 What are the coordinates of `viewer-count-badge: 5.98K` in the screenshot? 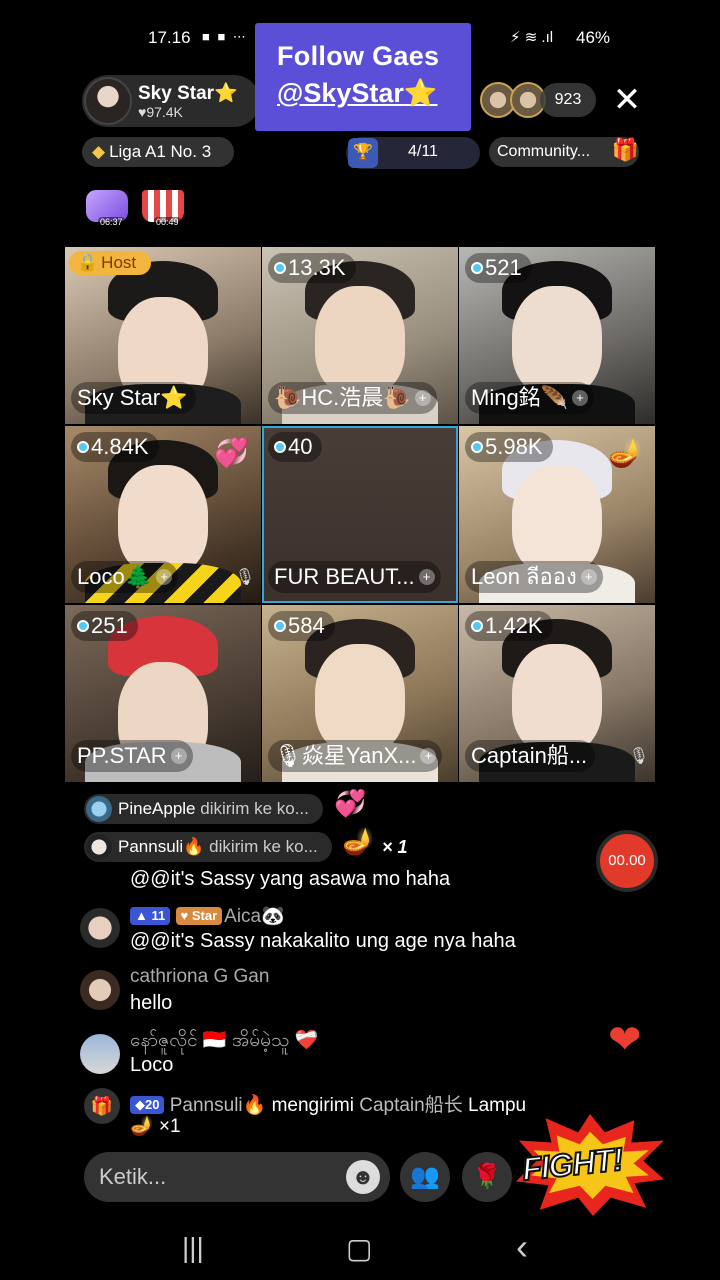 It's located at (509, 447).